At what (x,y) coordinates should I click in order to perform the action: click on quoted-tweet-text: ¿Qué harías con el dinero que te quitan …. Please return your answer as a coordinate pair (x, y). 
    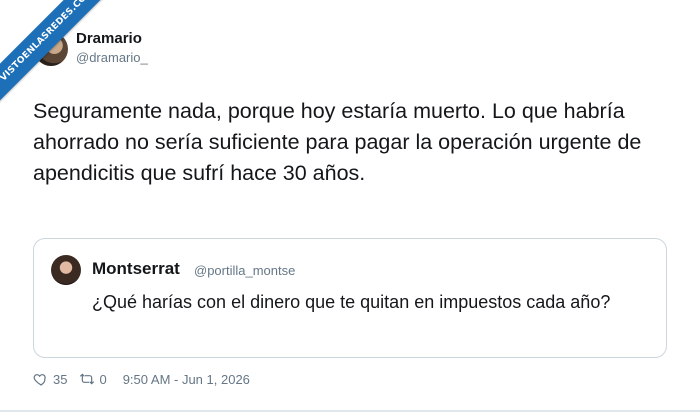
    Looking at the image, I should click on (351, 302).